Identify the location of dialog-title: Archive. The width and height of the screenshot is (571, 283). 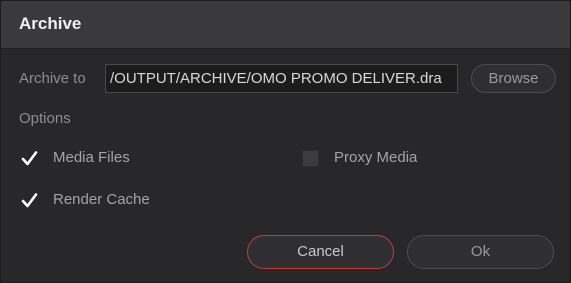
(50, 23).